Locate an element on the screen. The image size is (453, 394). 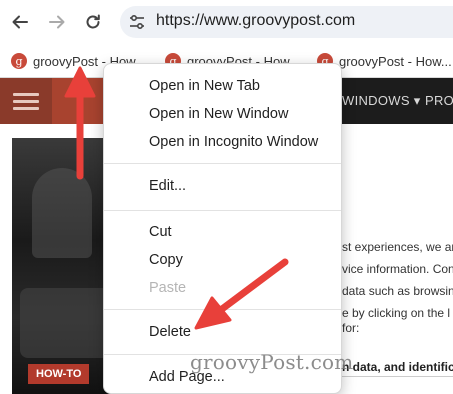
address-bar: https://www.groovypost.com is located at coordinates (286, 22).